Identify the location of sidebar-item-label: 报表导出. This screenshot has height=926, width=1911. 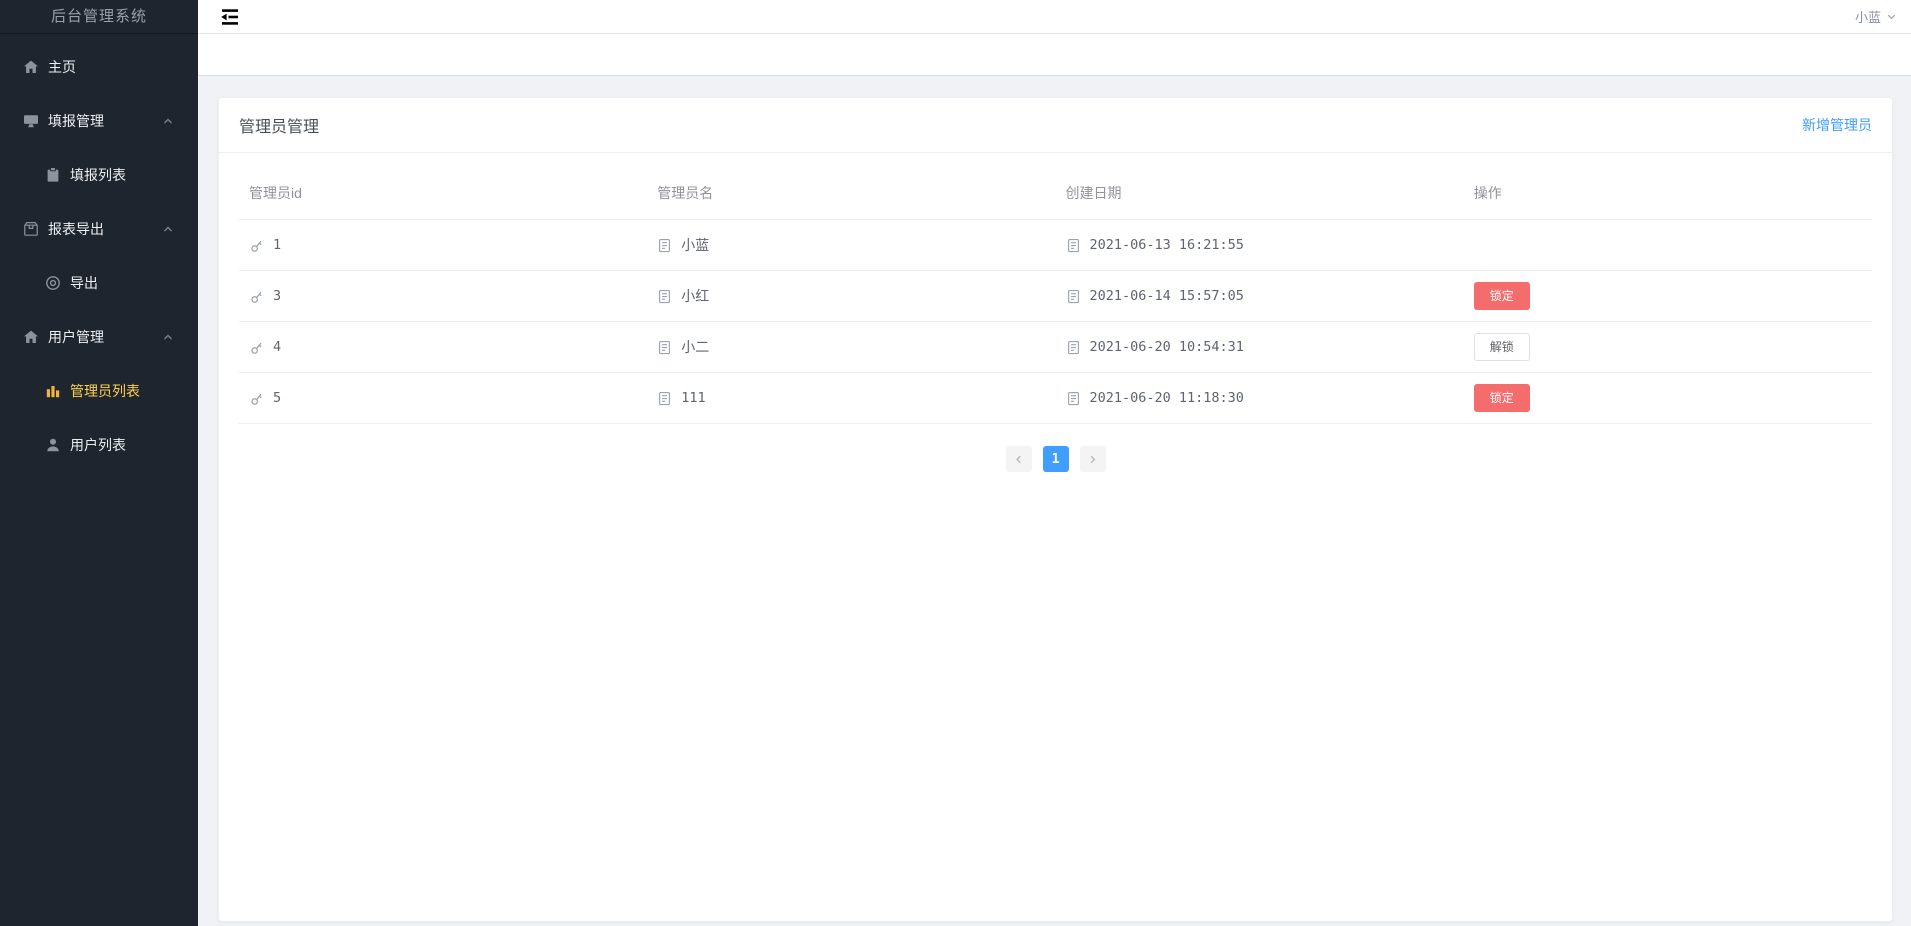
(76, 229).